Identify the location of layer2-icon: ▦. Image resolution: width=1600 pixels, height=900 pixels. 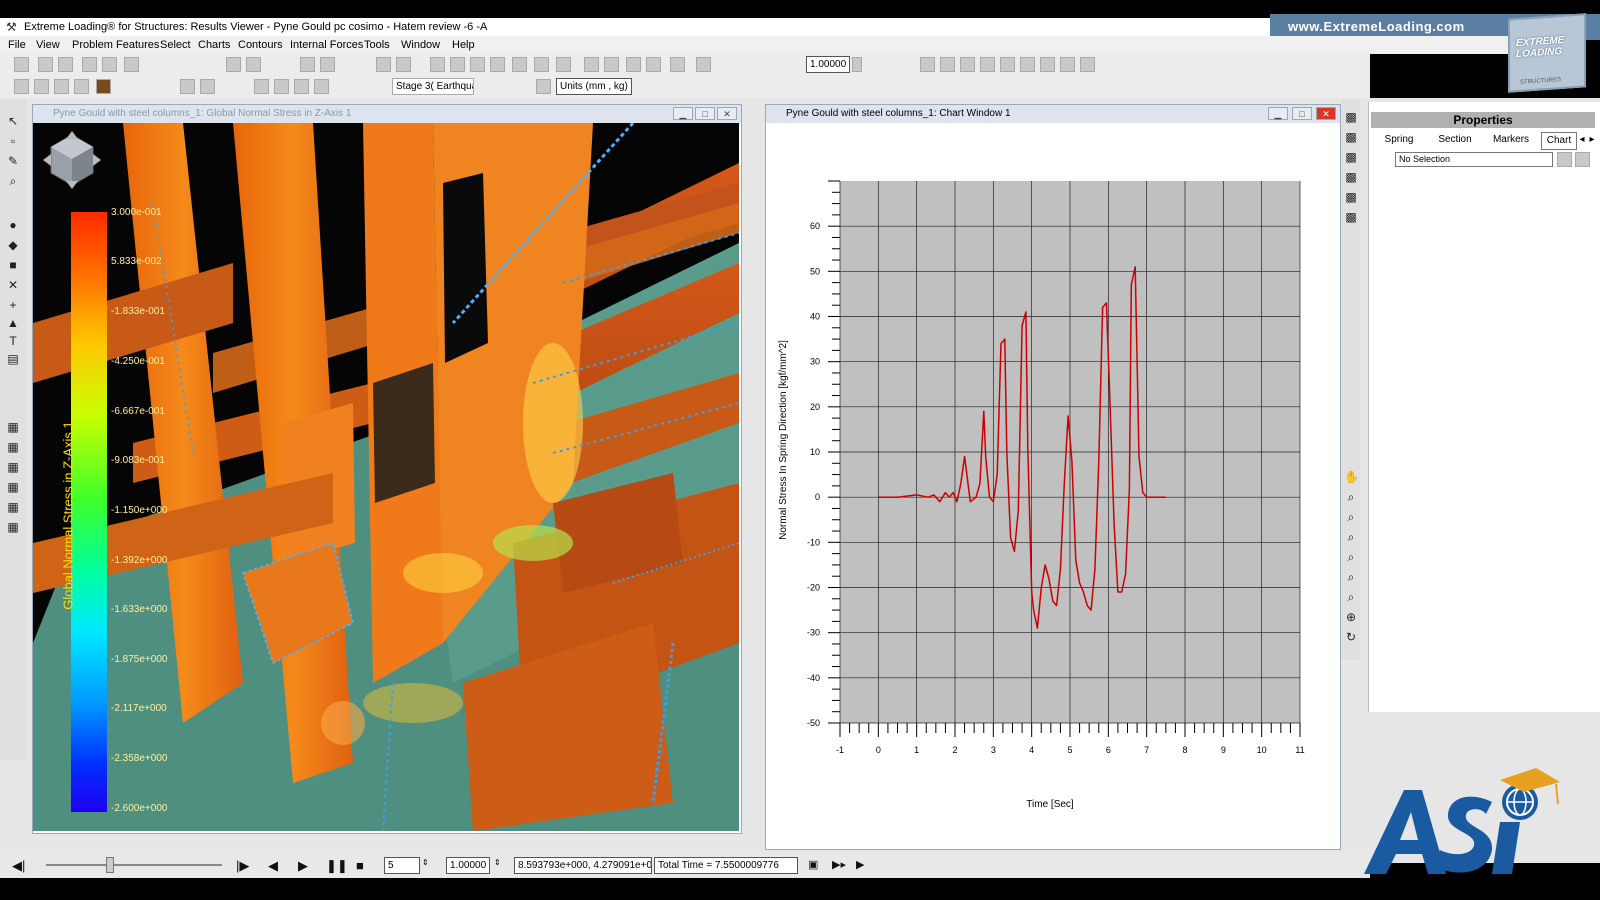
(13, 447).